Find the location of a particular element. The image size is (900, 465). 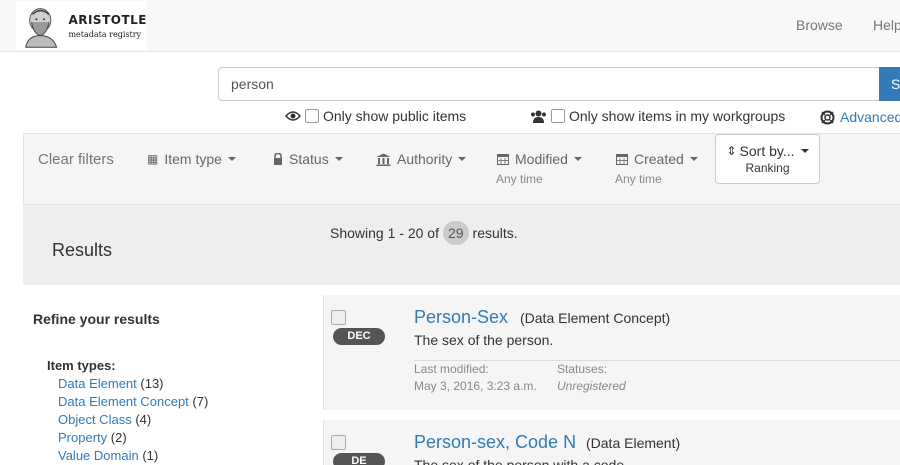

item-type-filter: ▦ Item type is located at coordinates (191, 159).